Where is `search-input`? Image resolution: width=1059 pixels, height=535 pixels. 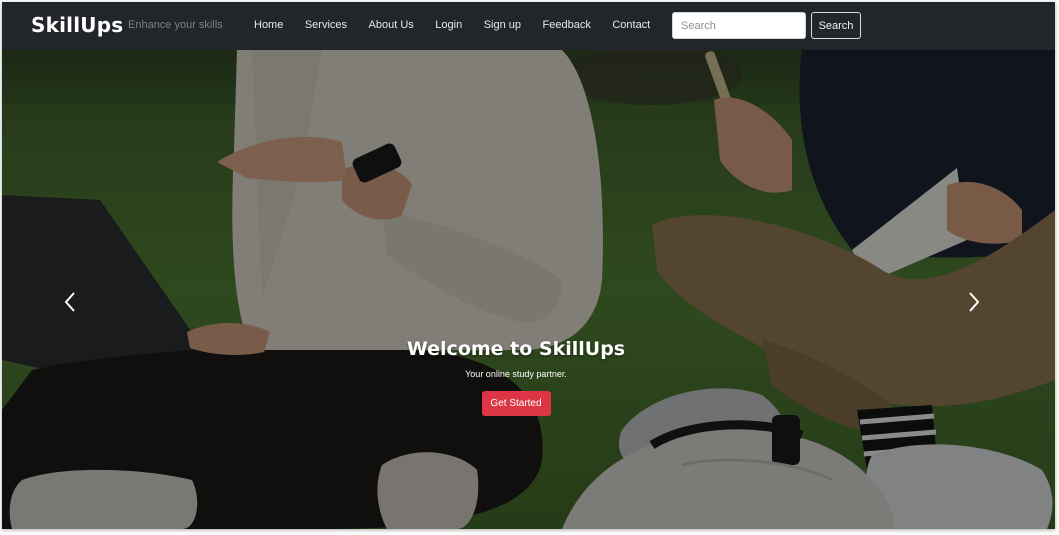
search-input is located at coordinates (739, 25).